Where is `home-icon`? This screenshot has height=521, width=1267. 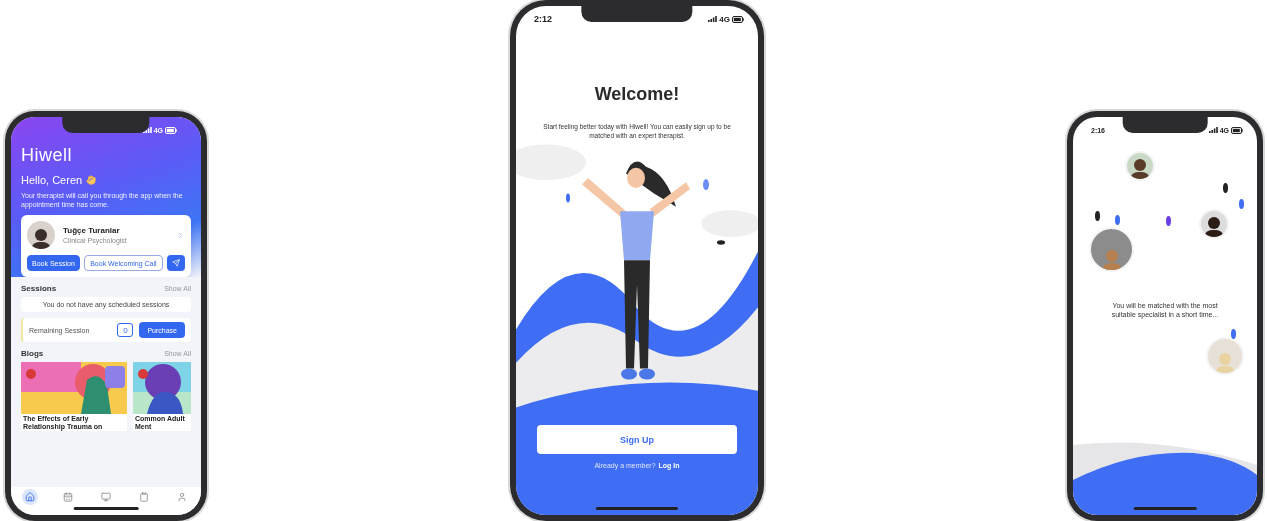 home-icon is located at coordinates (30, 497).